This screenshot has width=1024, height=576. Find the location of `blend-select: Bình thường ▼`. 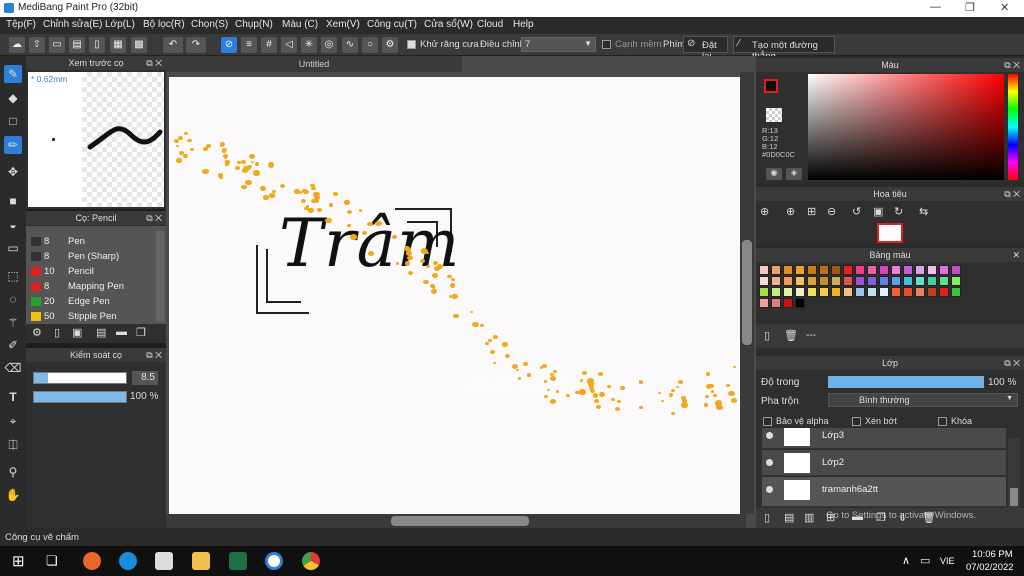

blend-select: Bình thường ▼ is located at coordinates (923, 400).